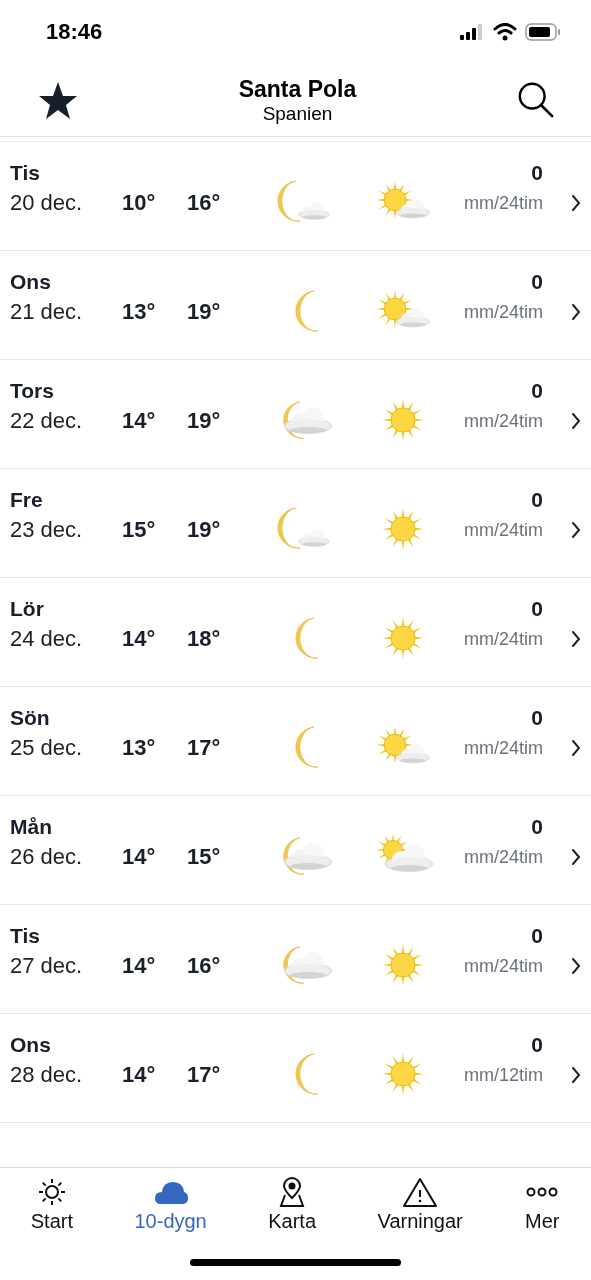  What do you see at coordinates (74, 32) in the screenshot?
I see `status-time: 18:46` at bounding box center [74, 32].